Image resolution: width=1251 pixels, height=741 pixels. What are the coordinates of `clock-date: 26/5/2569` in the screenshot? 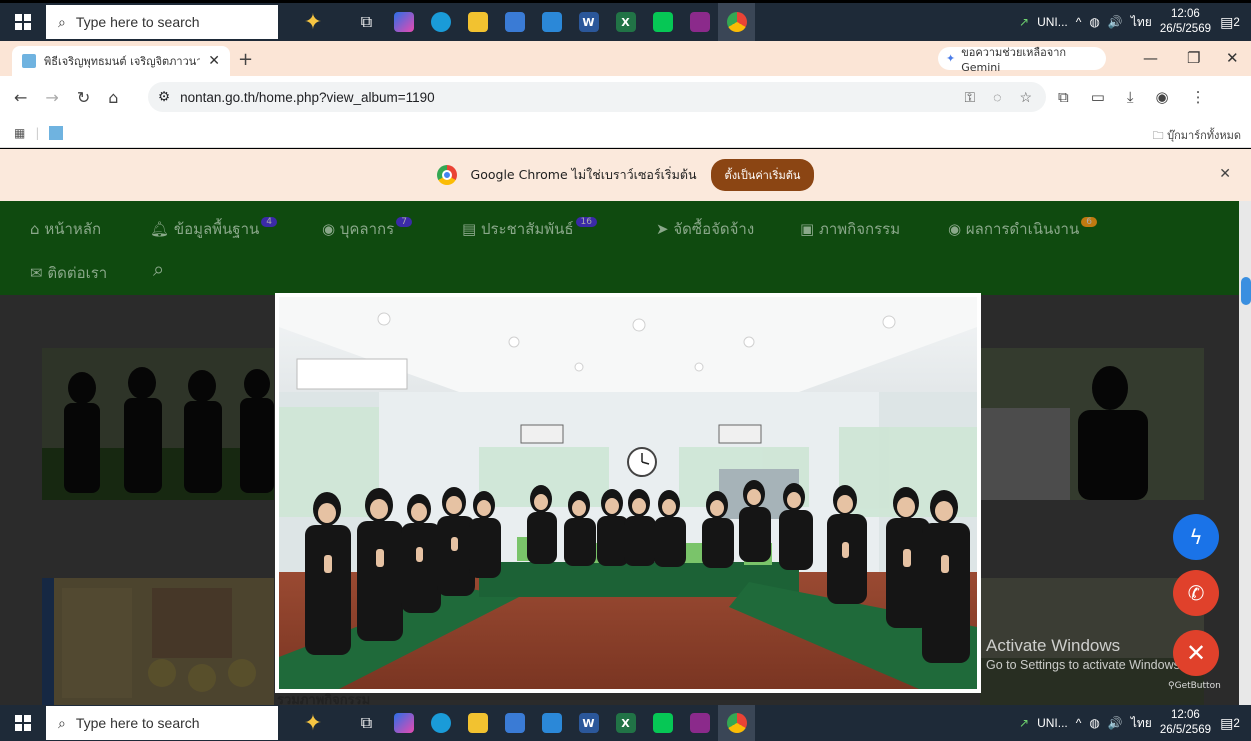 It's located at (1185, 730).